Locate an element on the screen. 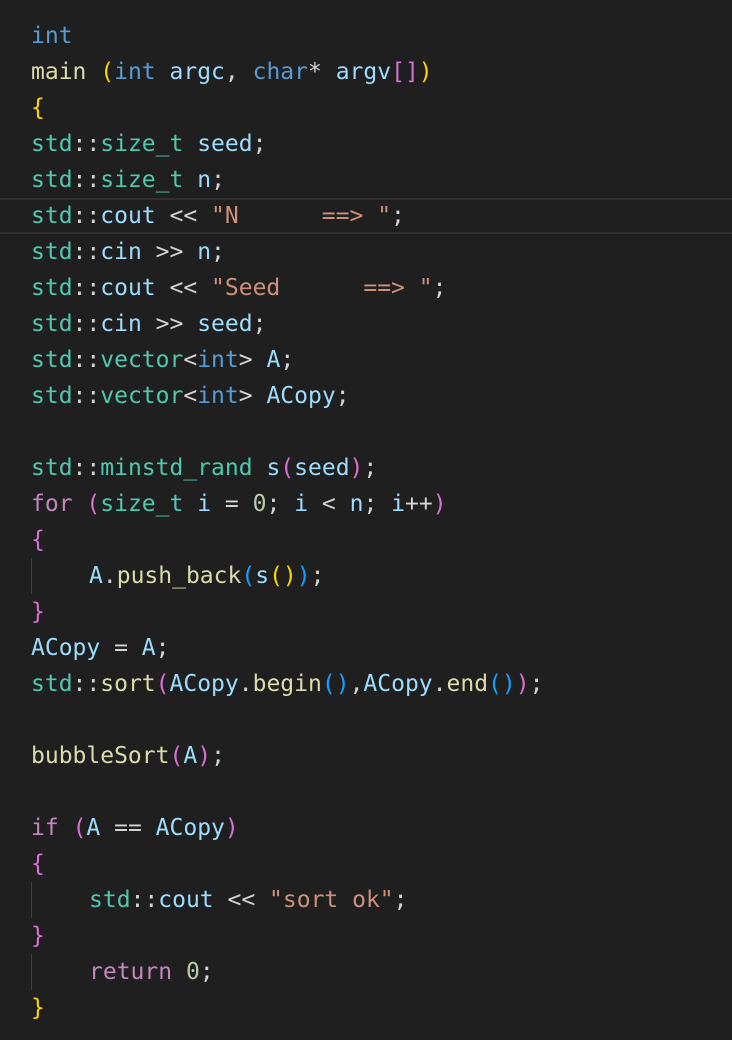 This screenshot has height=1040, width=732. code-token: = is located at coordinates (232, 504).